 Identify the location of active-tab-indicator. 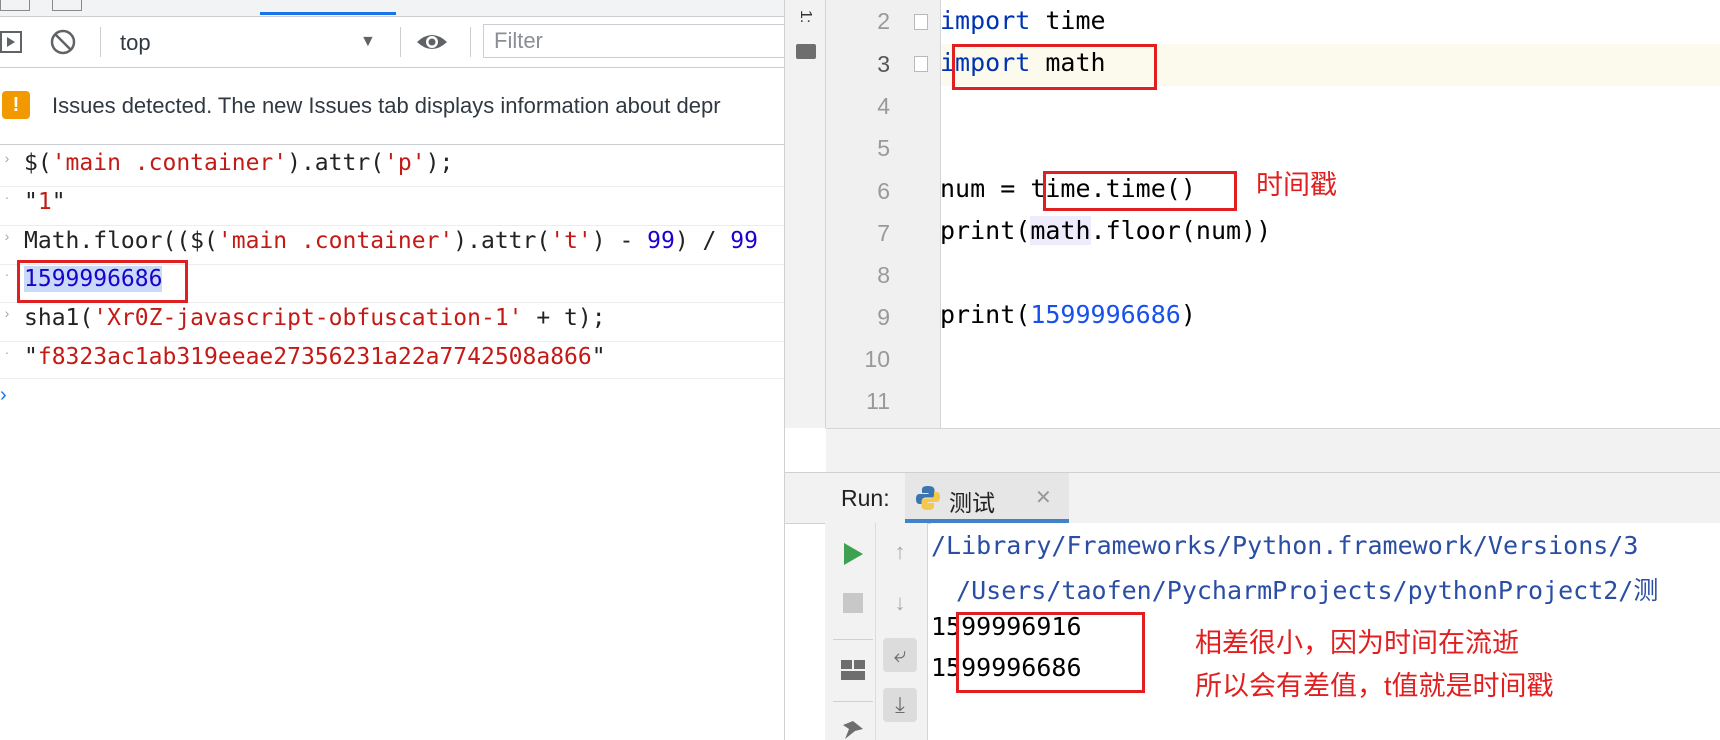
(328, 13).